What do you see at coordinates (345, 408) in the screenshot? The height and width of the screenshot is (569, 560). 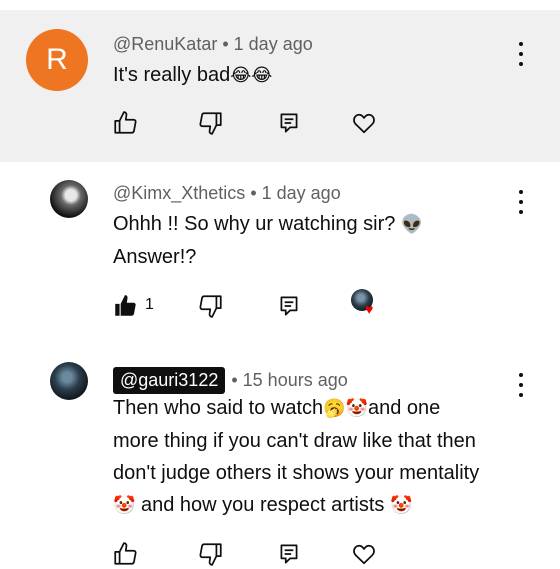 I see `yawn-clown-emoji: 🥱🤡` at bounding box center [345, 408].